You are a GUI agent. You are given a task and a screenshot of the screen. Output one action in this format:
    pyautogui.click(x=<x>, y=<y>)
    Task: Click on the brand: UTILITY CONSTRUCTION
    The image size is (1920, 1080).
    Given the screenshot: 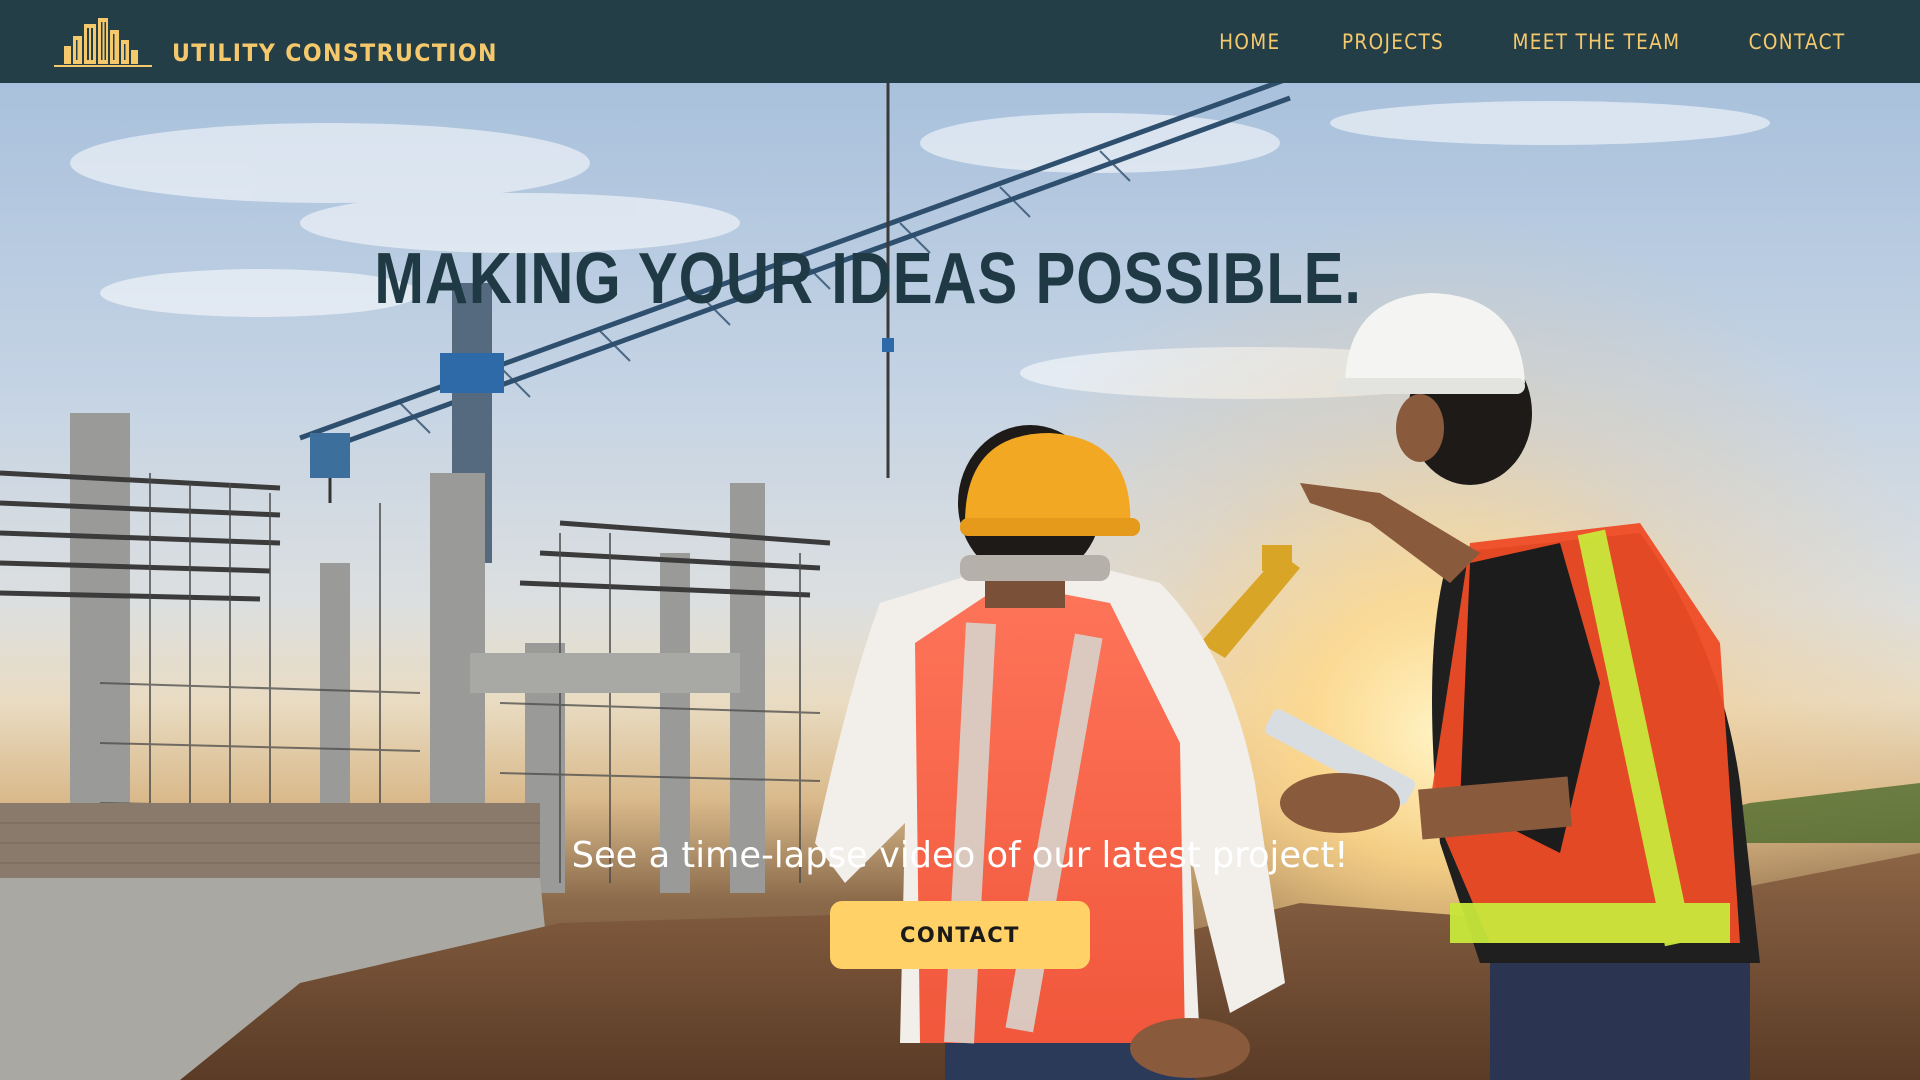 What is the action you would take?
    pyautogui.click(x=285, y=42)
    